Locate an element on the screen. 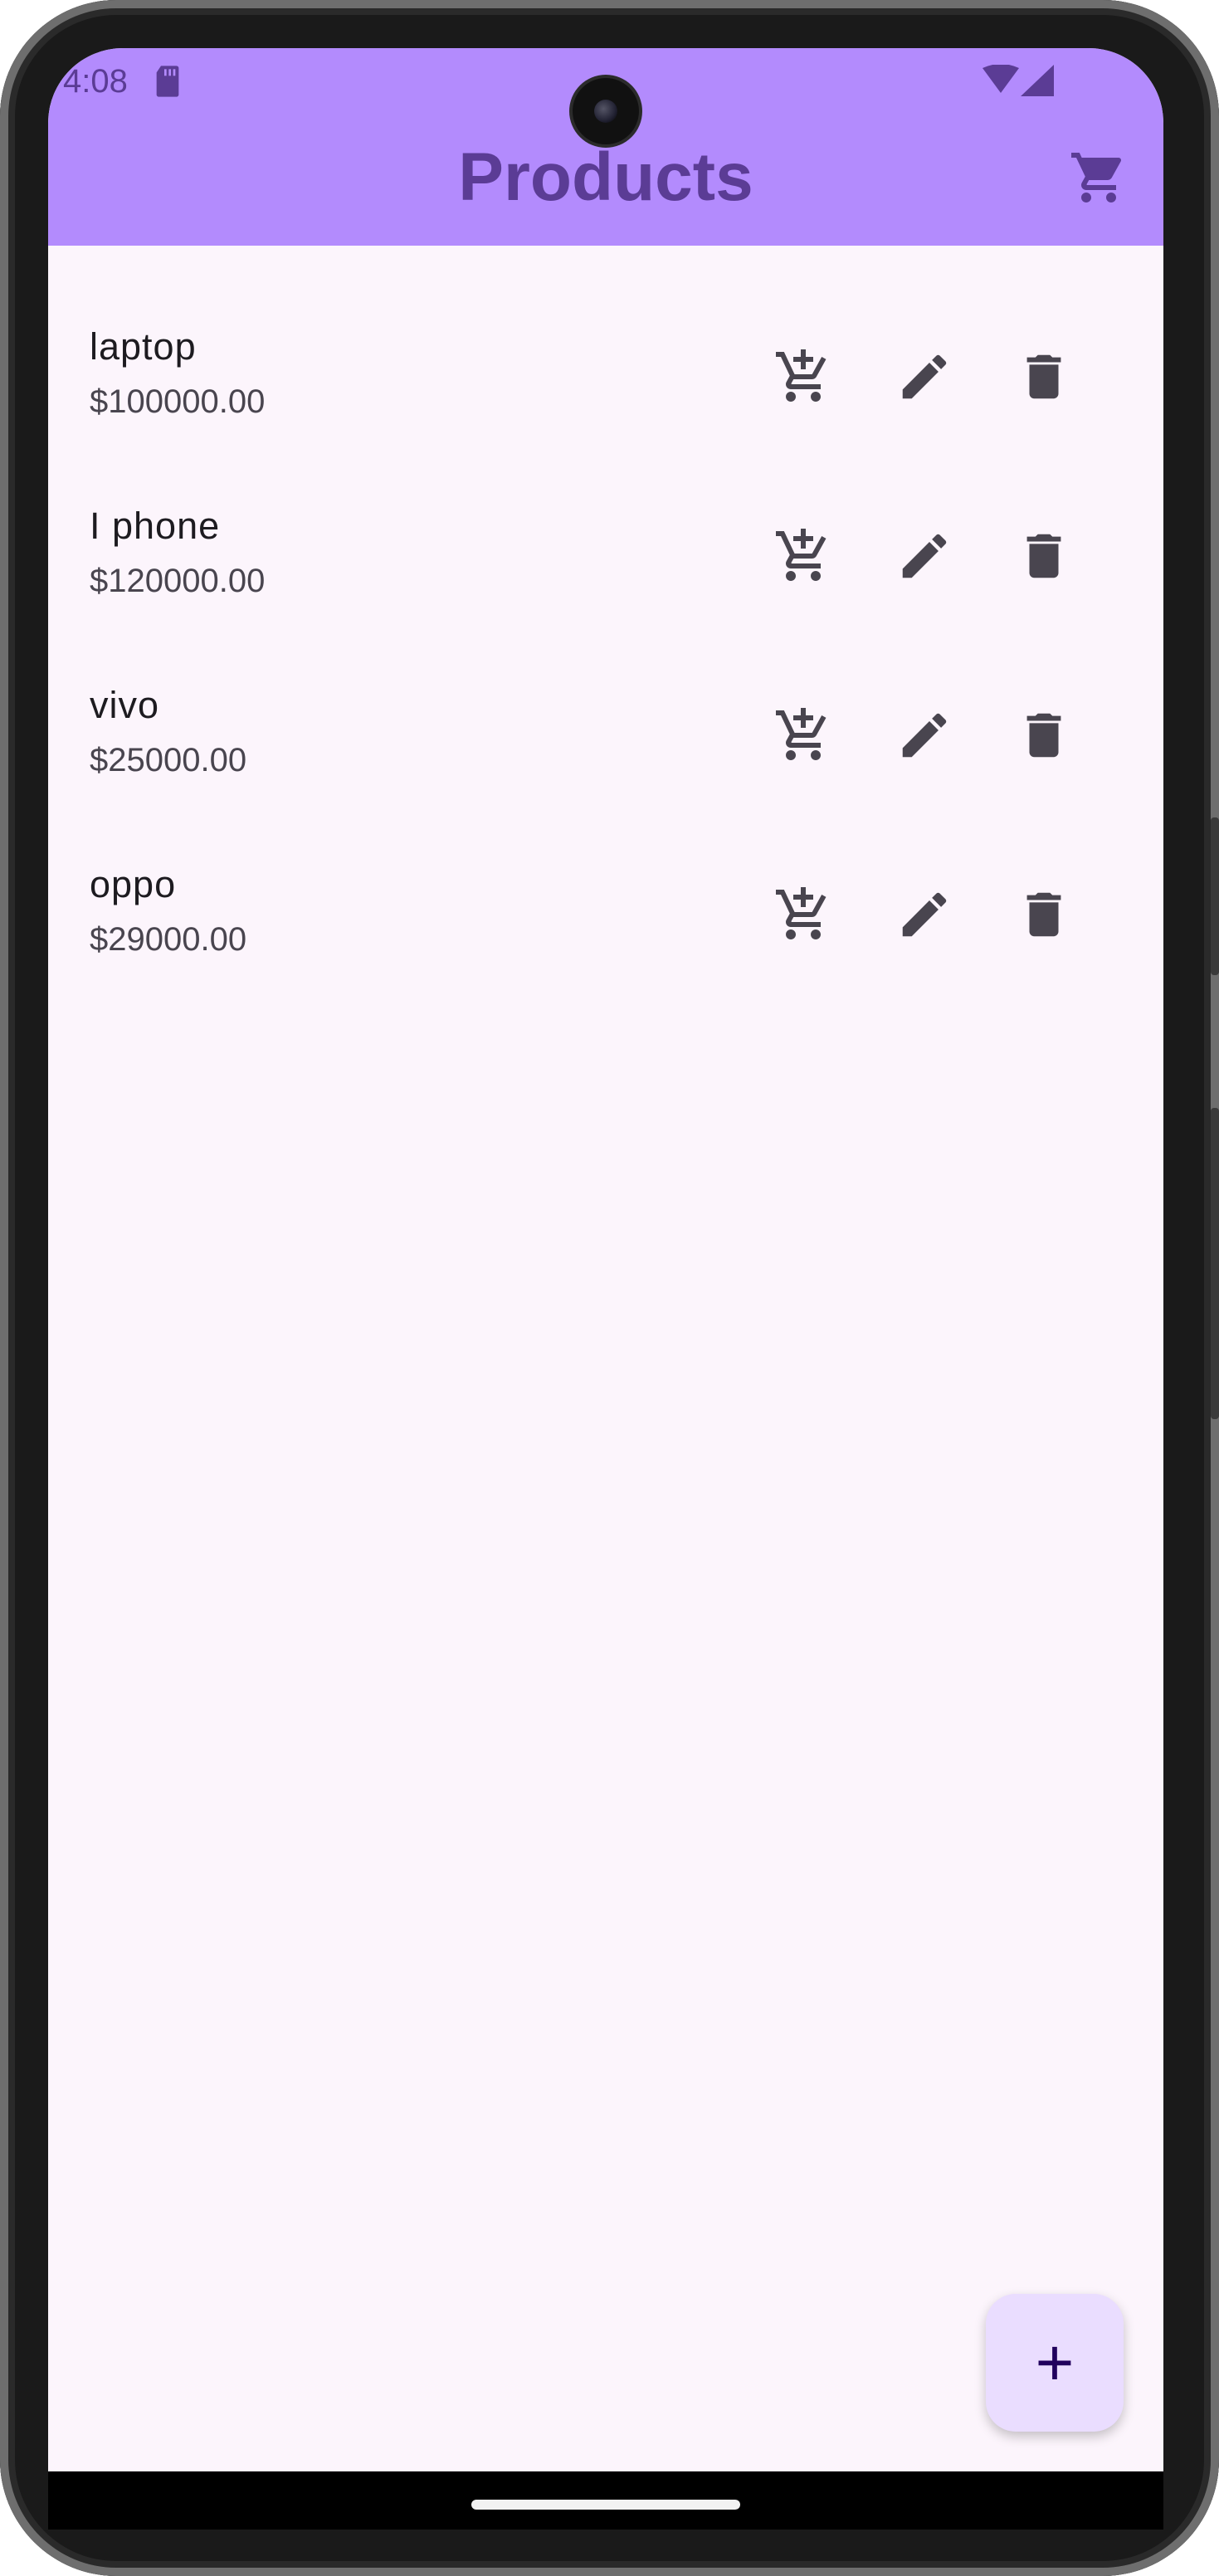 The width and height of the screenshot is (1219, 2576). plus-icon: + is located at coordinates (1055, 2362).